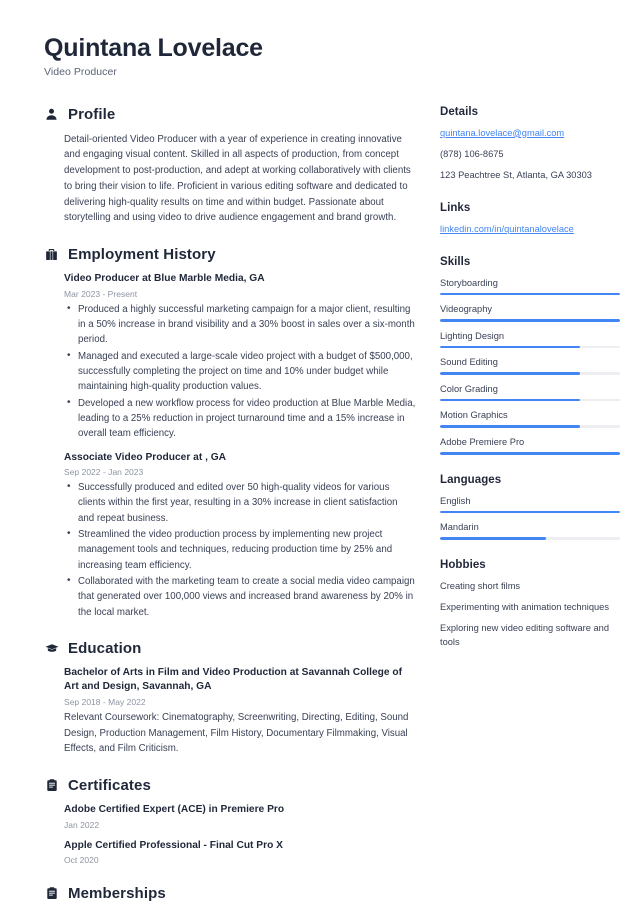 This screenshot has height=905, width=640. I want to click on skill-label: Color Grading, so click(469, 388).